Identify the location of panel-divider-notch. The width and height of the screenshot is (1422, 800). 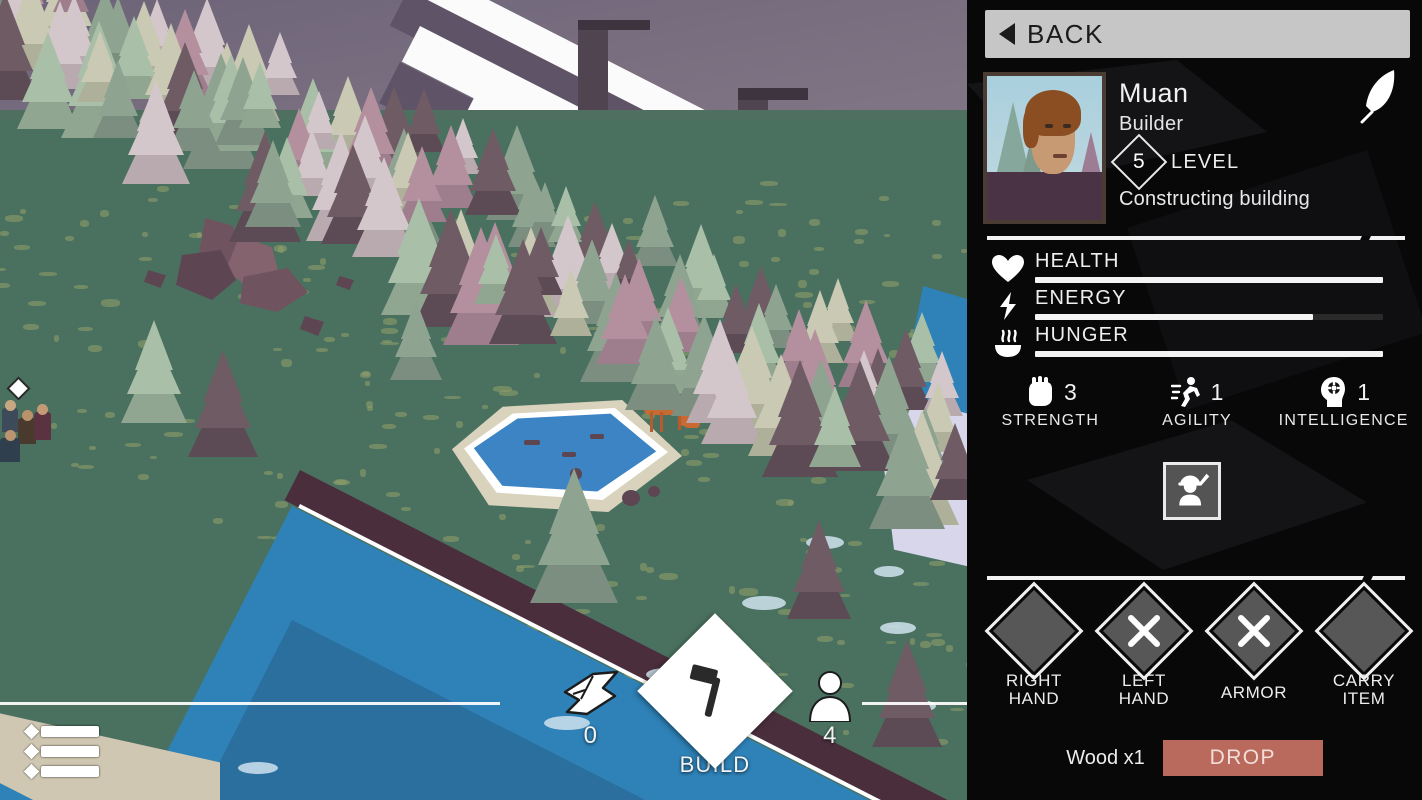
(1367, 578).